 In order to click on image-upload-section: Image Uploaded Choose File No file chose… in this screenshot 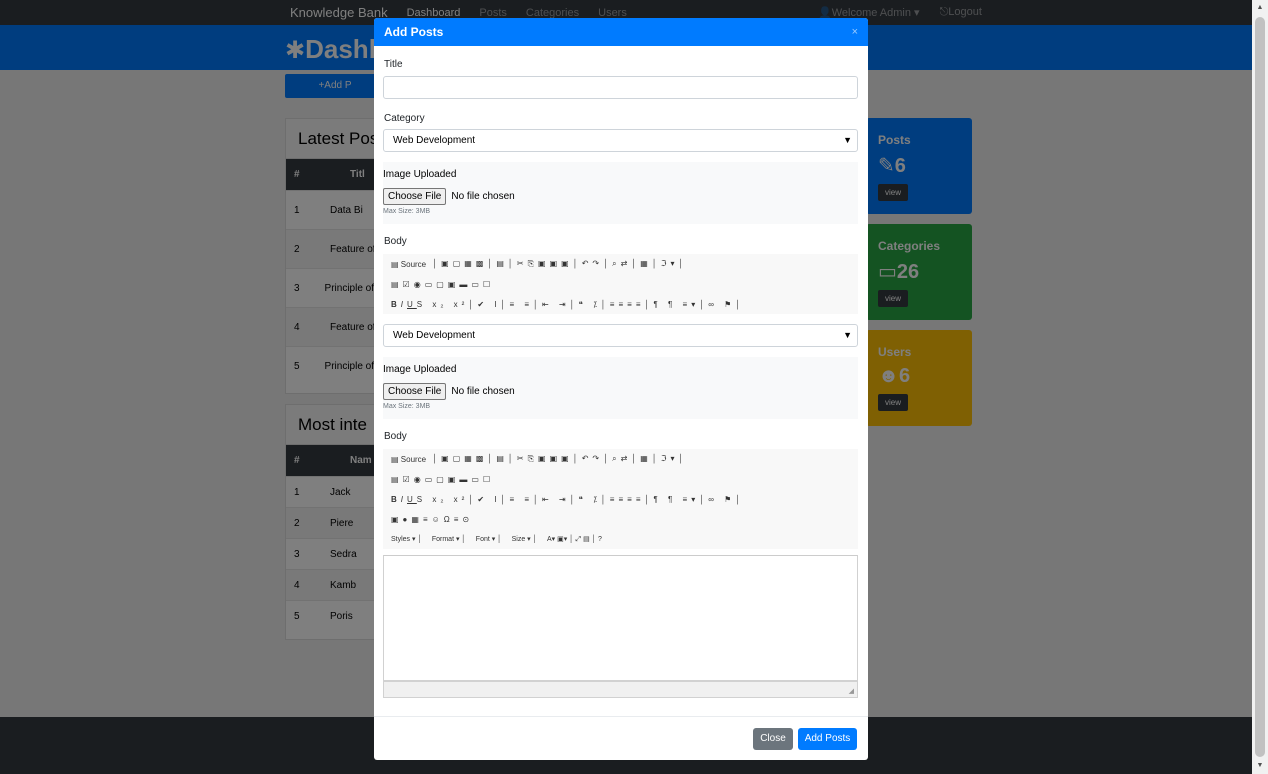, I will do `click(620, 193)`.